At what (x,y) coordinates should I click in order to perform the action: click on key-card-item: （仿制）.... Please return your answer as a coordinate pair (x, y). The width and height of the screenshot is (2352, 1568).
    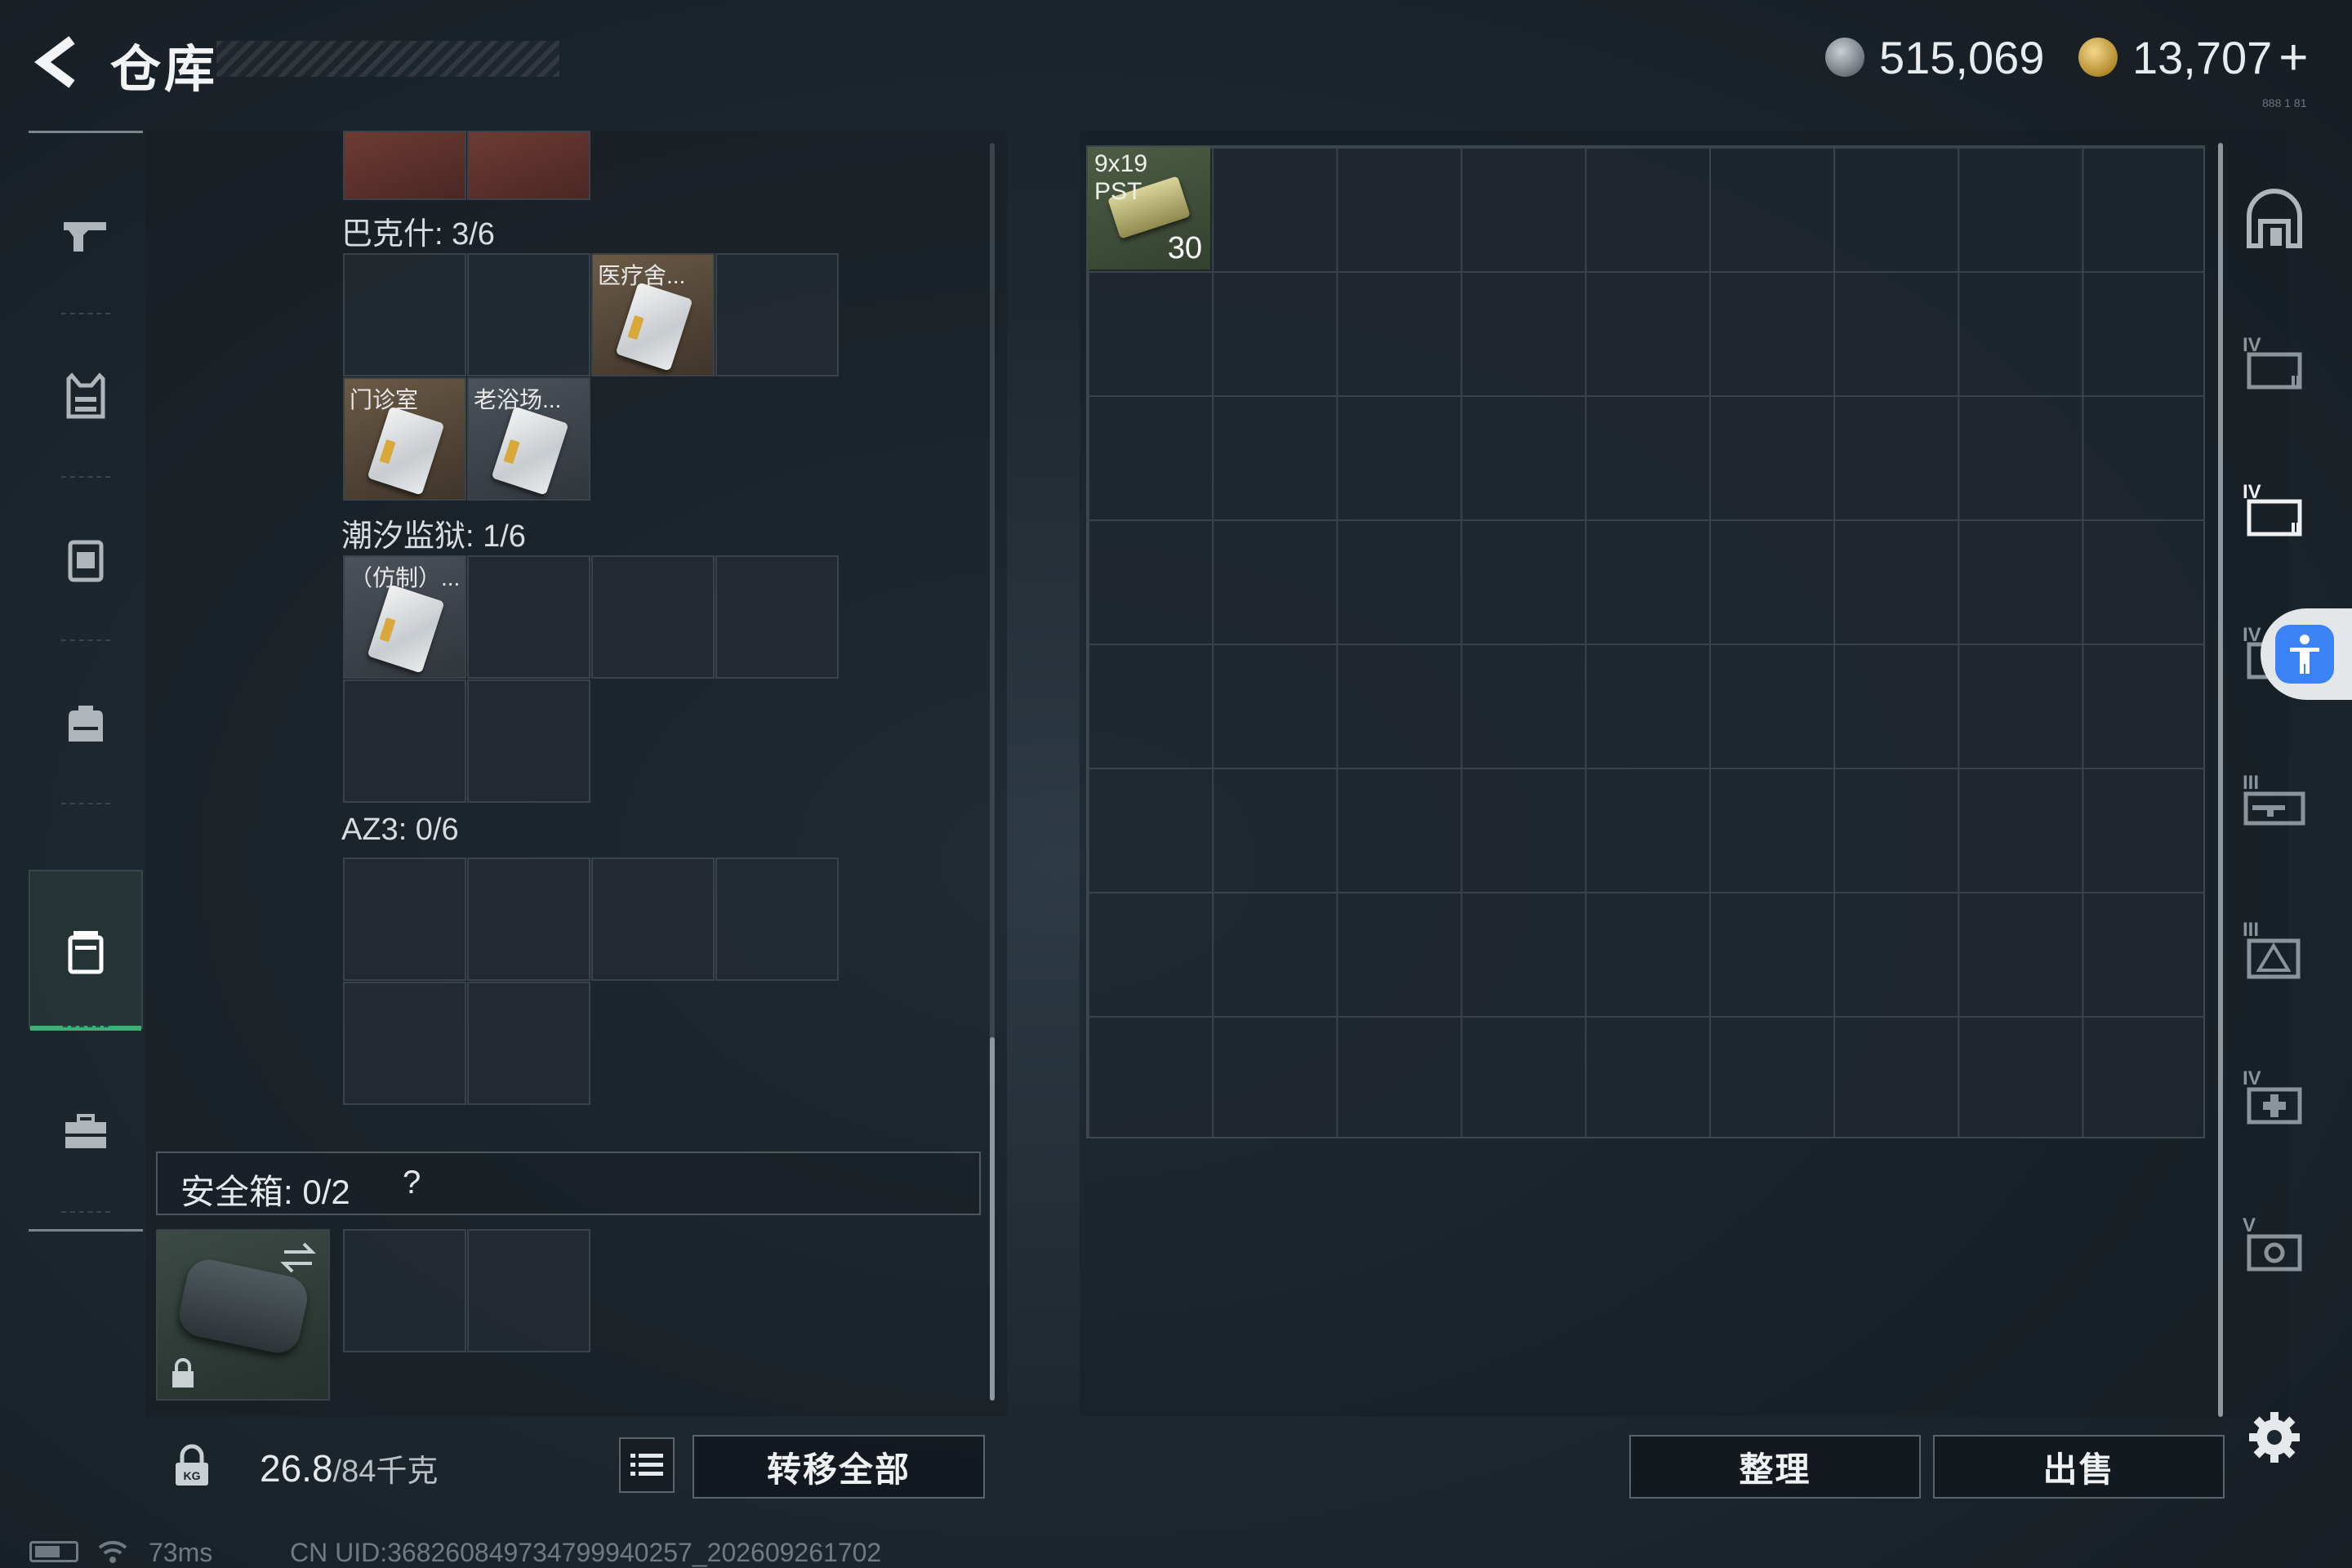
    Looking at the image, I should click on (404, 617).